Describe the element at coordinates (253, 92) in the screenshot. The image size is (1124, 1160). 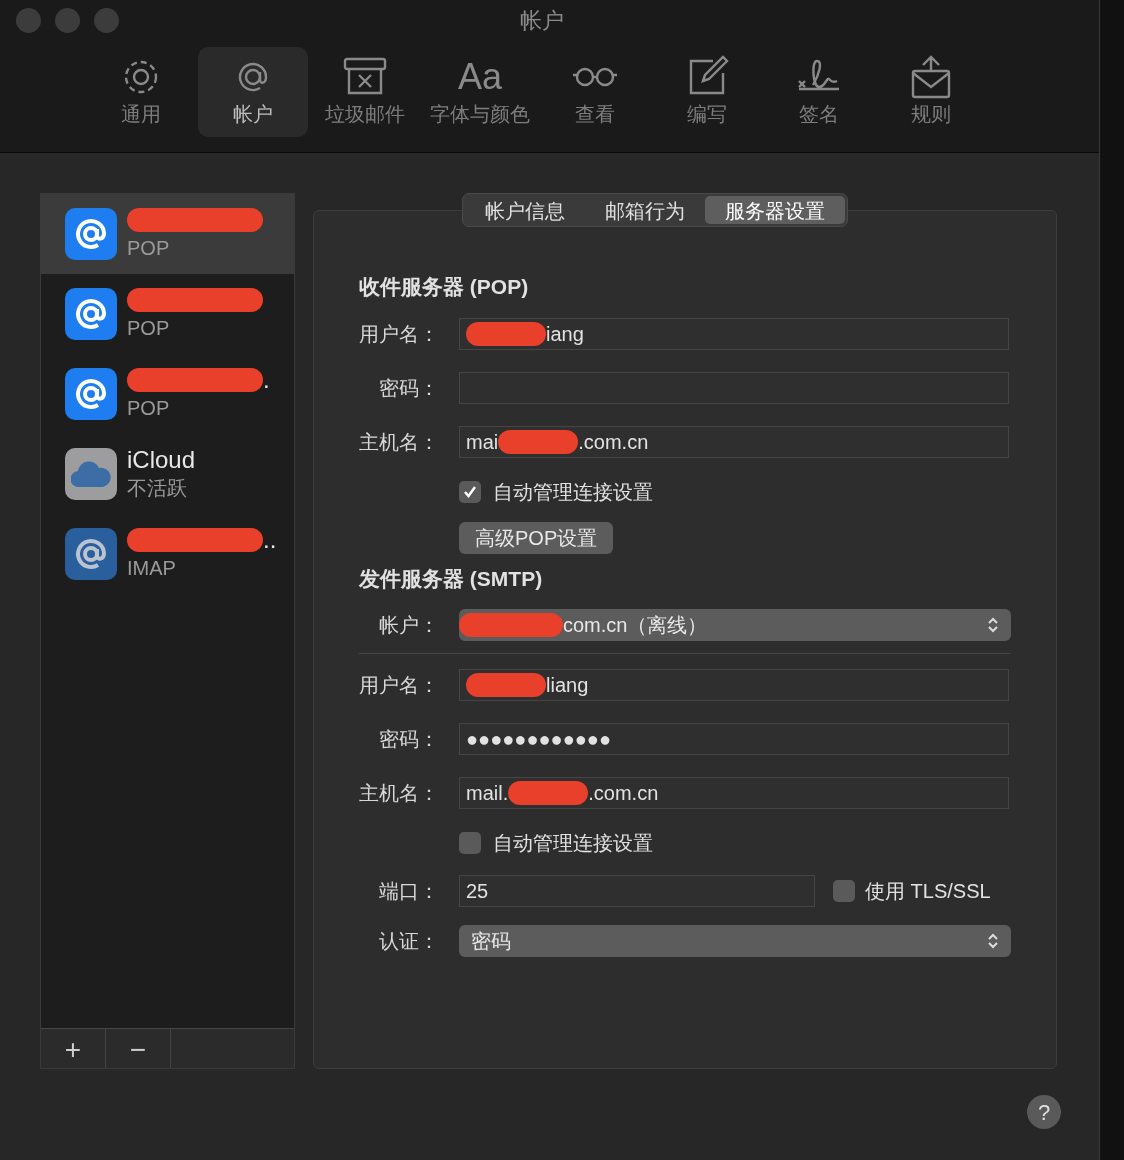
I see `toolbar-tab: 帐户` at that location.